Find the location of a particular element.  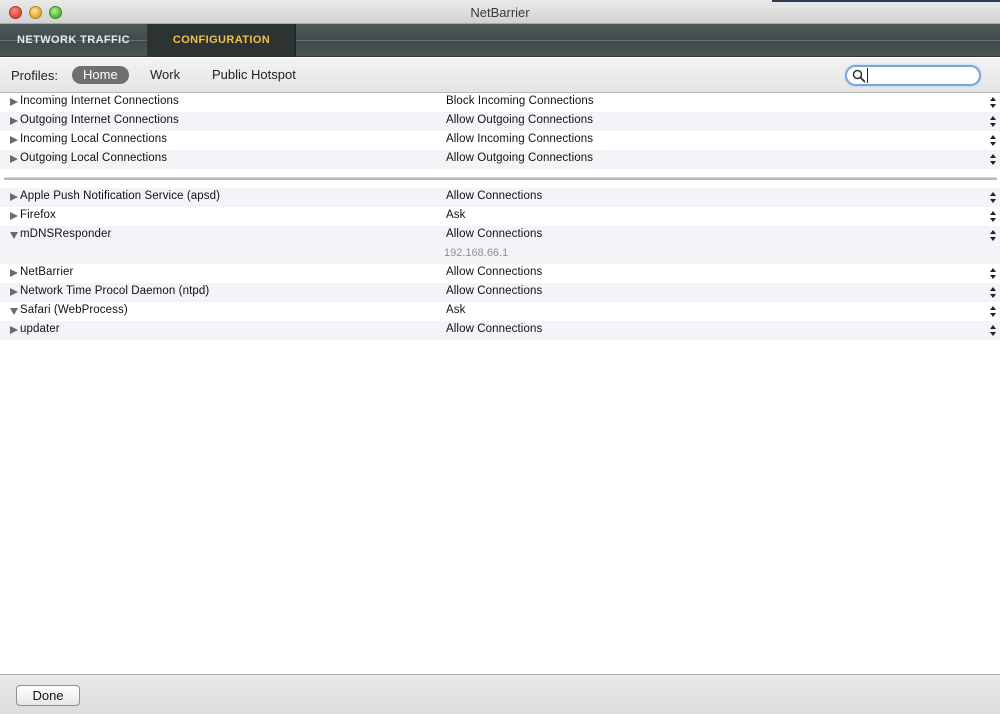

connection-address: 192.168.66.1 is located at coordinates (476, 253).